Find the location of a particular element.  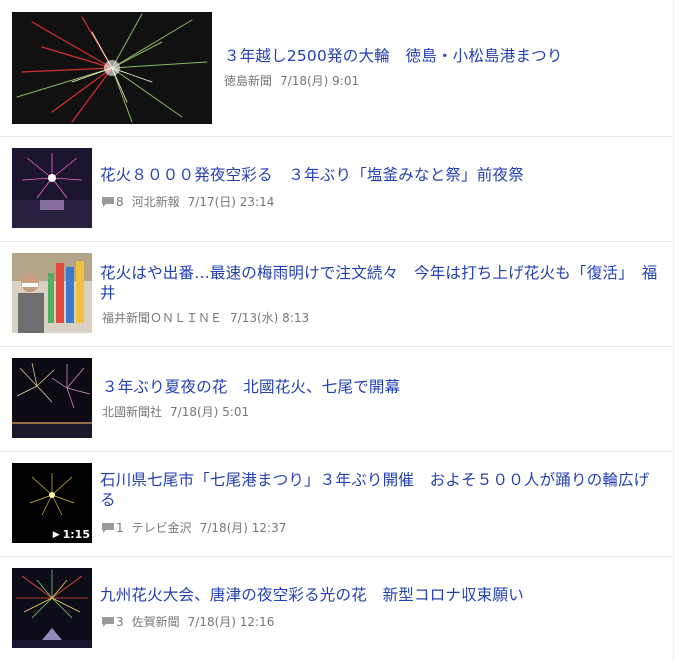

news-meta-6: 3 佐賀新聞 7/18(月) 12:16 is located at coordinates (188, 622).